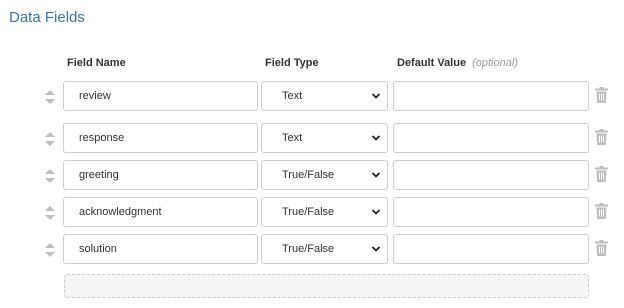  What do you see at coordinates (160, 249) in the screenshot?
I see `field-name-input: solution` at bounding box center [160, 249].